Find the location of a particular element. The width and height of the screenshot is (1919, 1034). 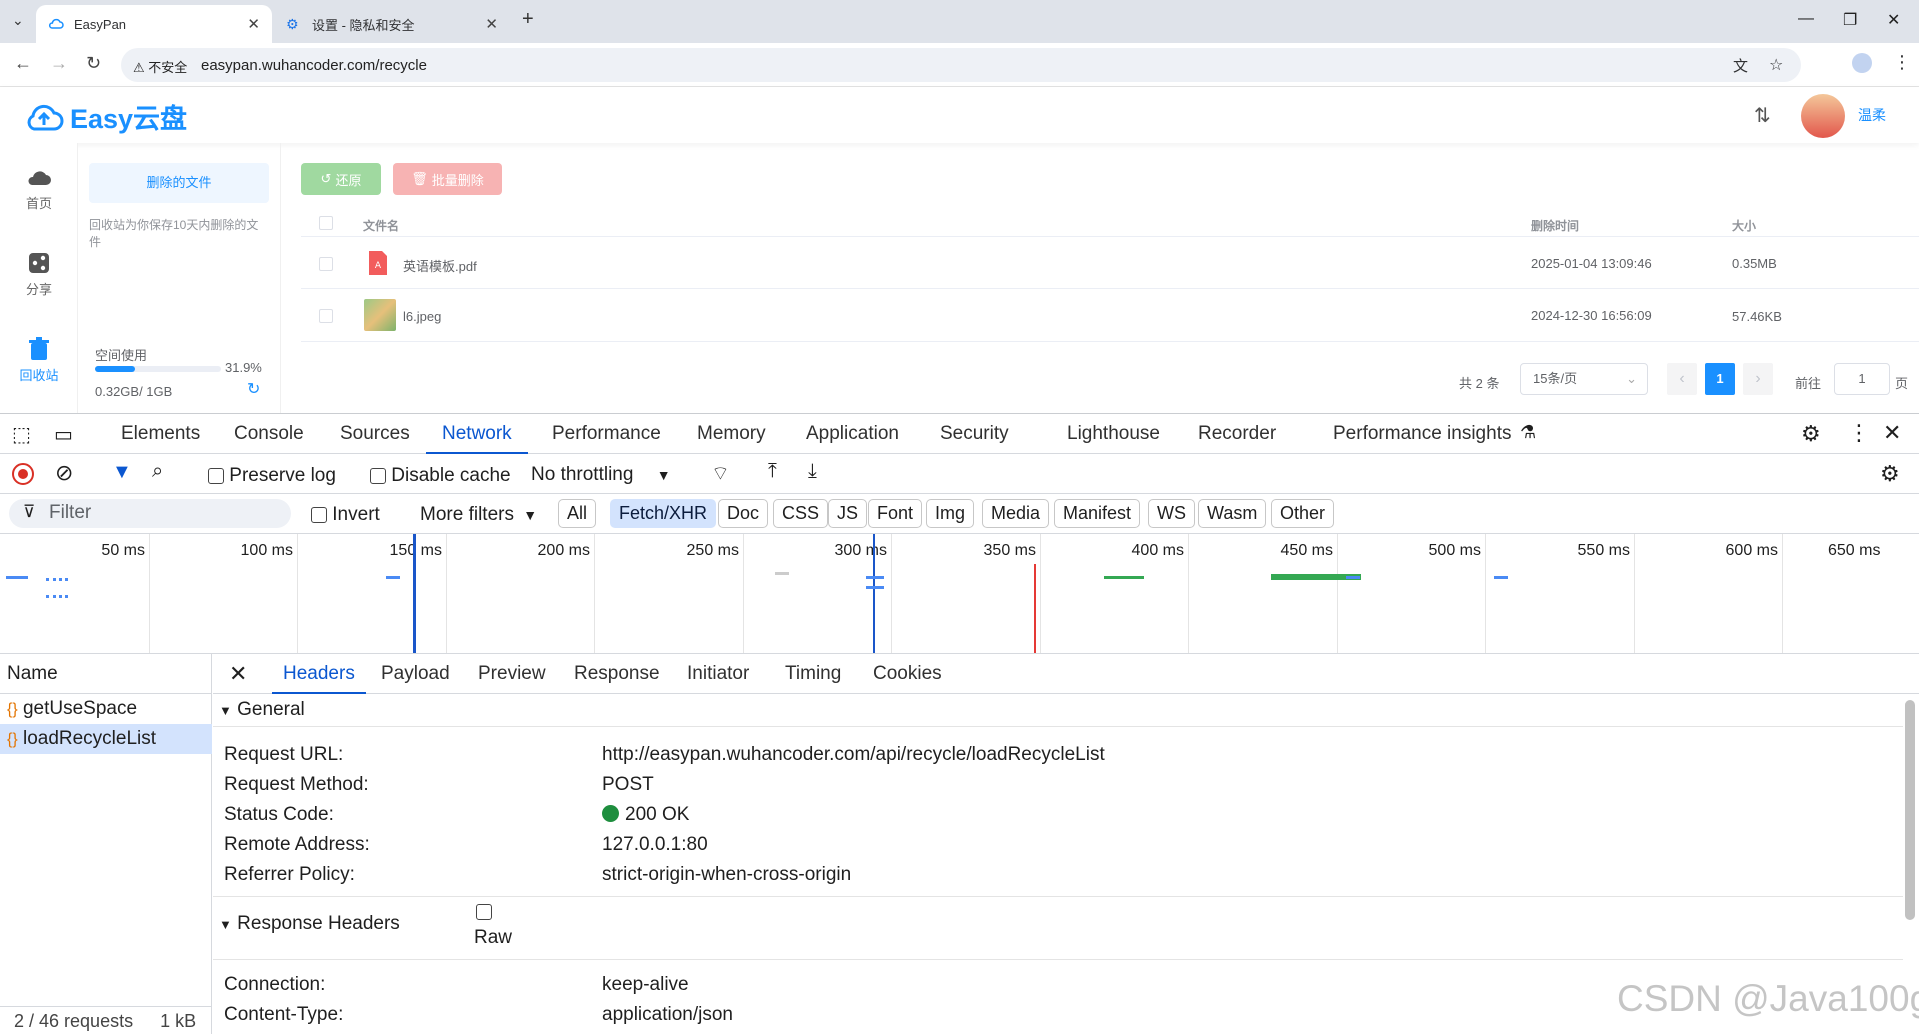

next-page-button: › is located at coordinates (1758, 379).